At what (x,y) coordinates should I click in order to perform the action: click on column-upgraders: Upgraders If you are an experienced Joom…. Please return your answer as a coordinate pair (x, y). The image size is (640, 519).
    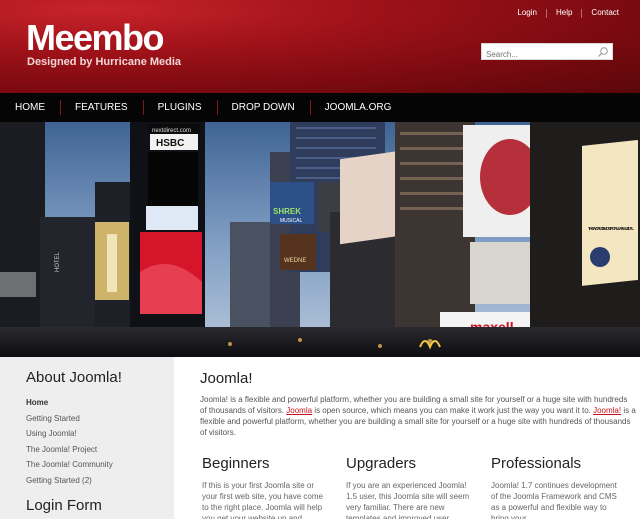
    Looking at the image, I should click on (409, 487).